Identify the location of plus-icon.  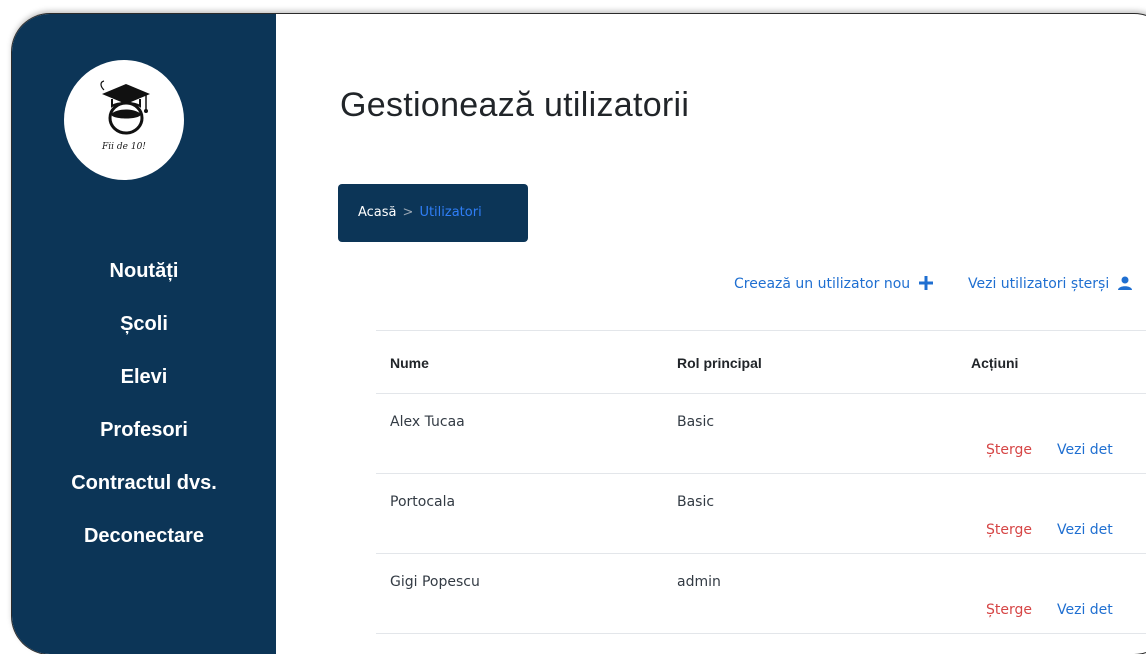
(925, 283).